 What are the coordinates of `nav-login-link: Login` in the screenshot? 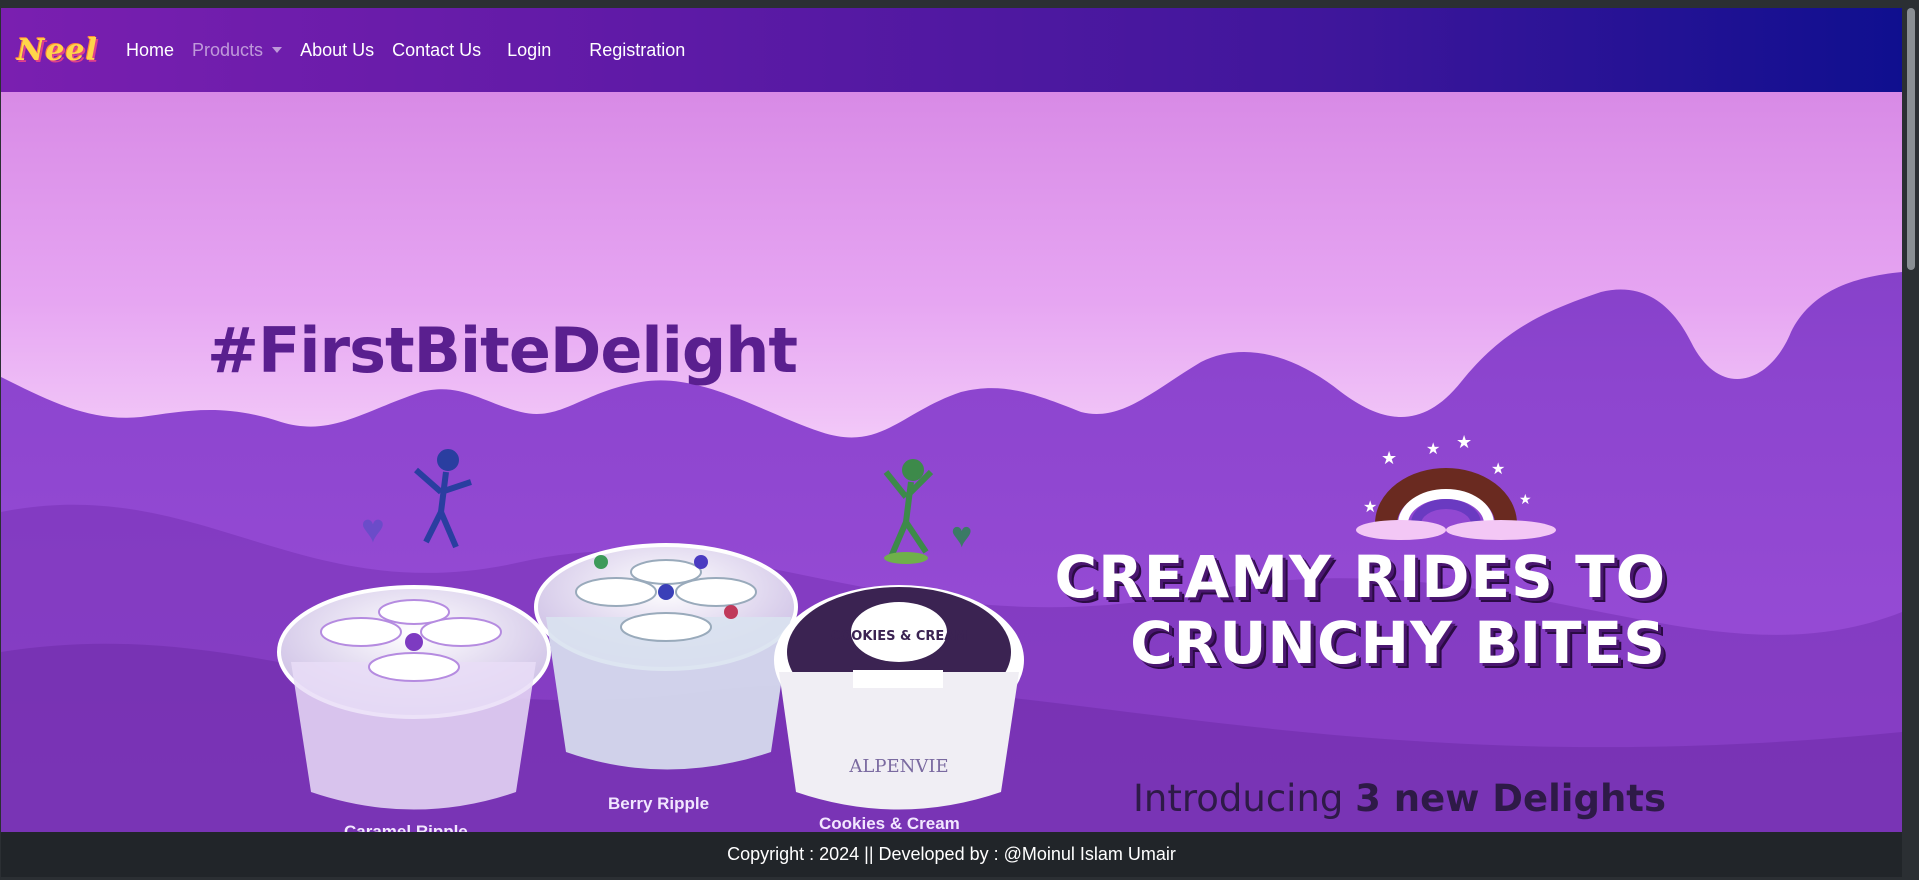 It's located at (529, 50).